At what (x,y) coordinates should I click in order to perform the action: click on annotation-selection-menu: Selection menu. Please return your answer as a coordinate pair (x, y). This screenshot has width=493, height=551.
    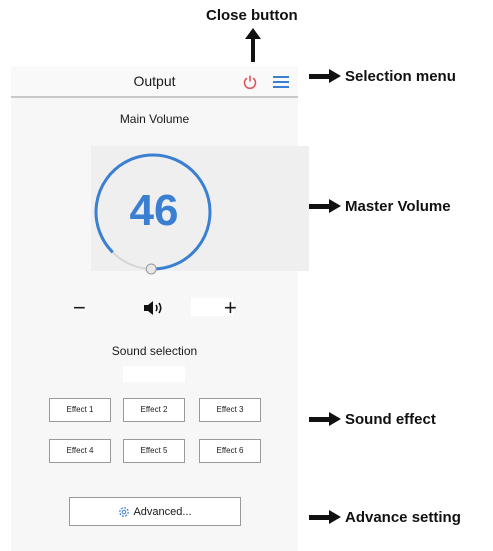
    Looking at the image, I should click on (400, 76).